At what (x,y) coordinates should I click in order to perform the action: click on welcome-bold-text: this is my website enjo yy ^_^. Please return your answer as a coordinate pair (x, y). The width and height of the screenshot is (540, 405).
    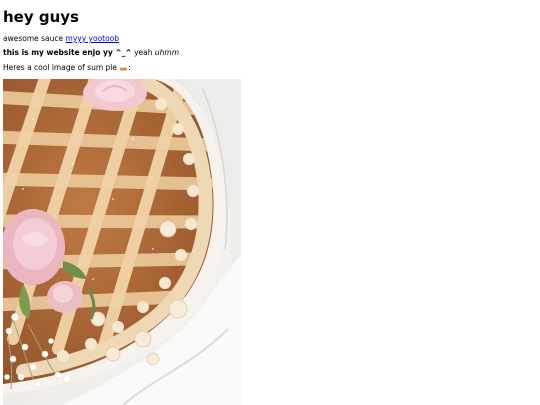
    Looking at the image, I should click on (67, 52).